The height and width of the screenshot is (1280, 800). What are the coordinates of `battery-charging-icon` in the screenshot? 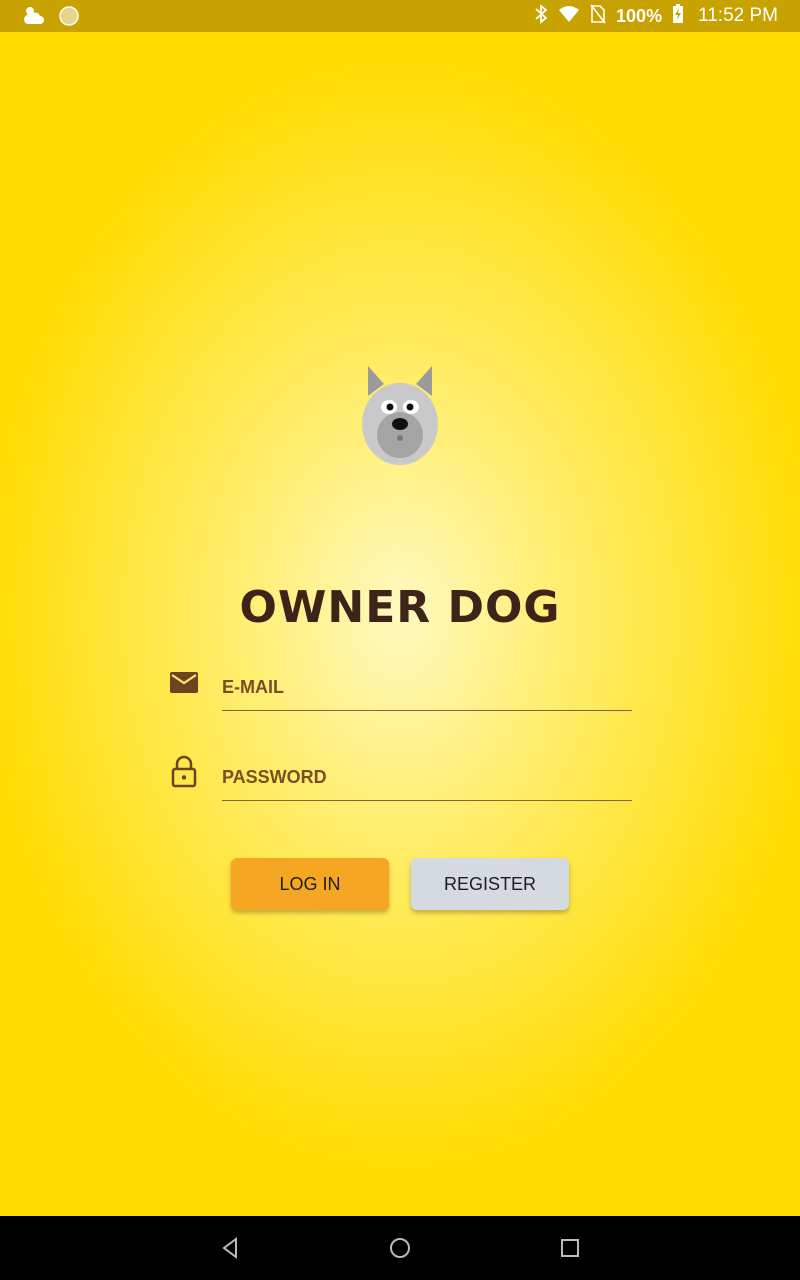 It's located at (678, 16).